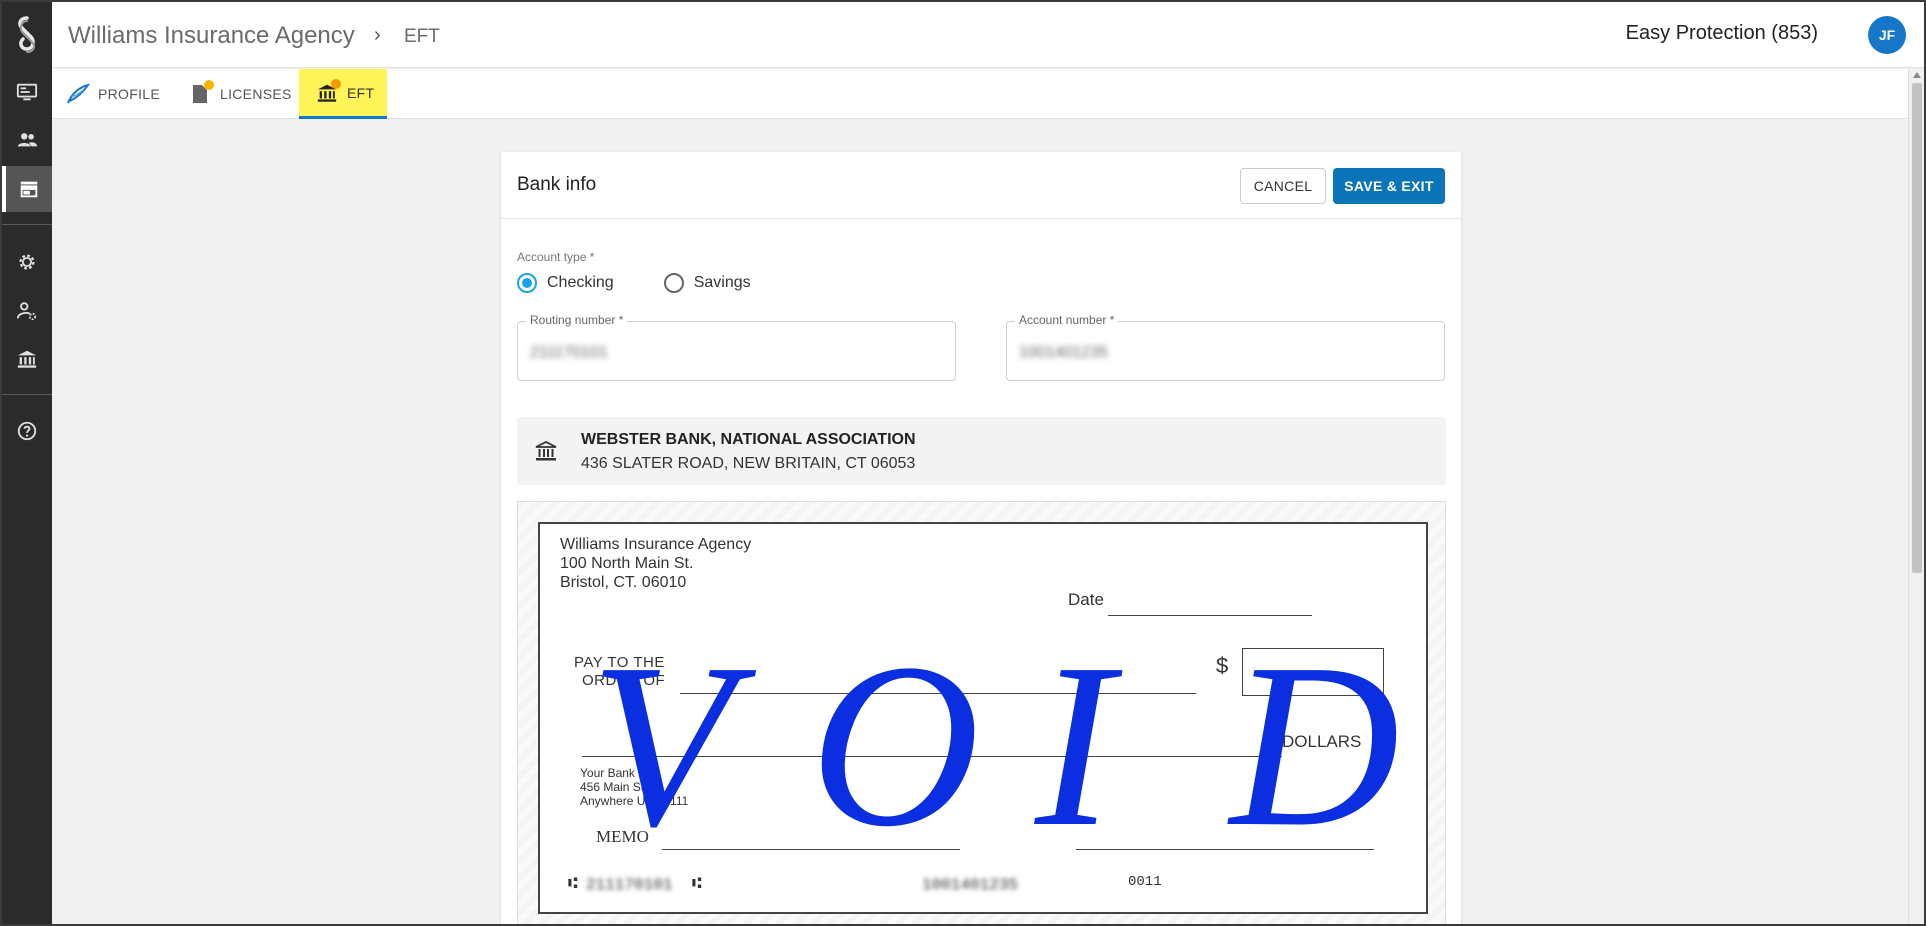 This screenshot has width=1926, height=926. I want to click on scroll-thumb, so click(1917, 328).